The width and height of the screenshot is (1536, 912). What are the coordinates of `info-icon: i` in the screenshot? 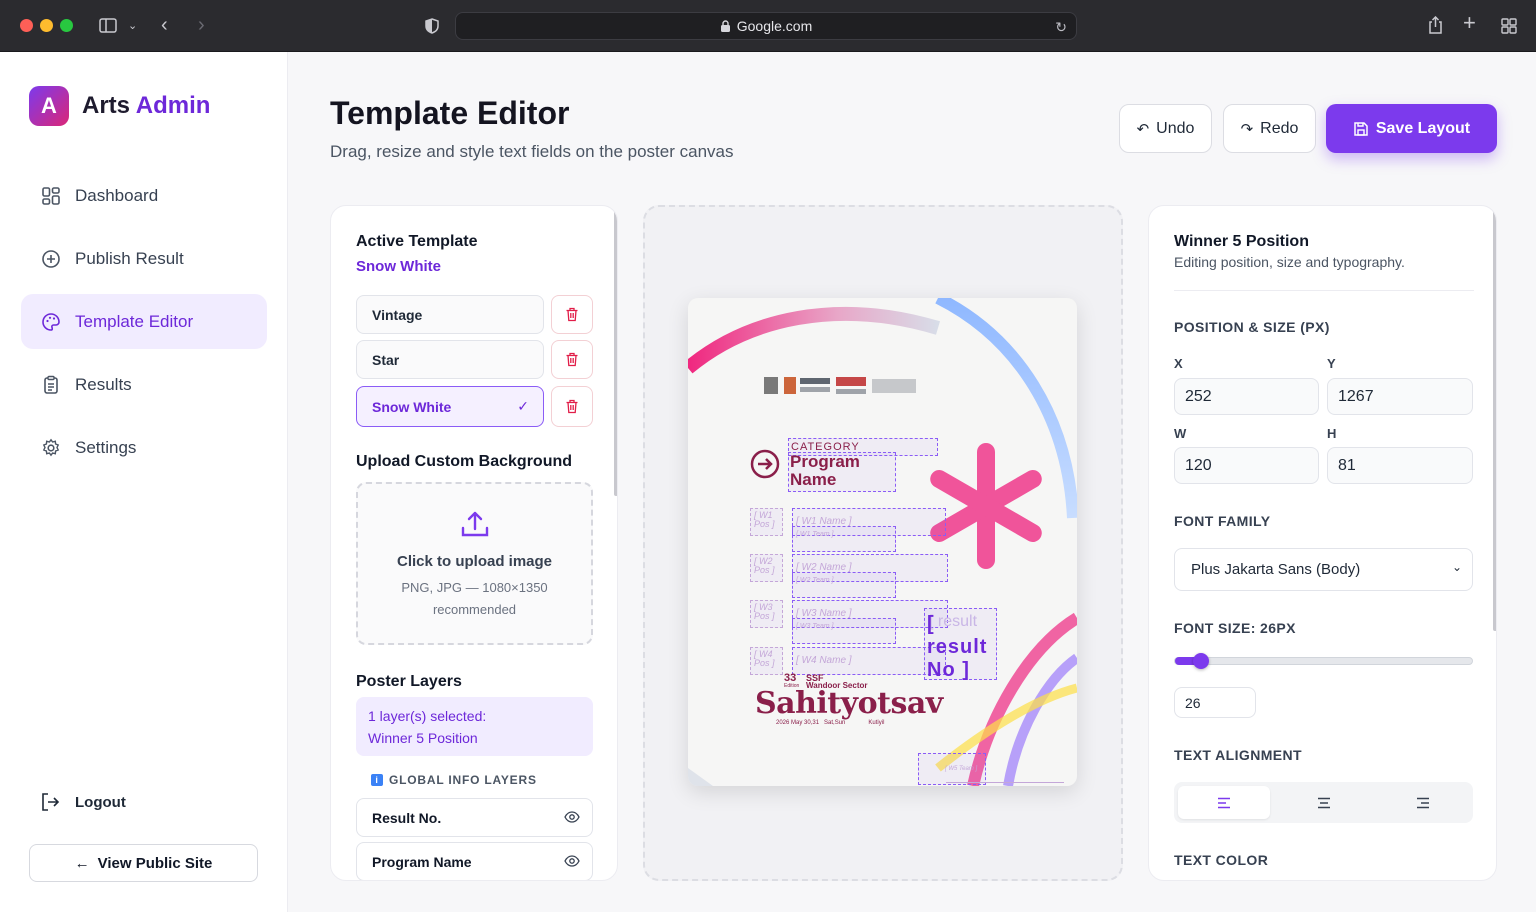 It's located at (377, 780).